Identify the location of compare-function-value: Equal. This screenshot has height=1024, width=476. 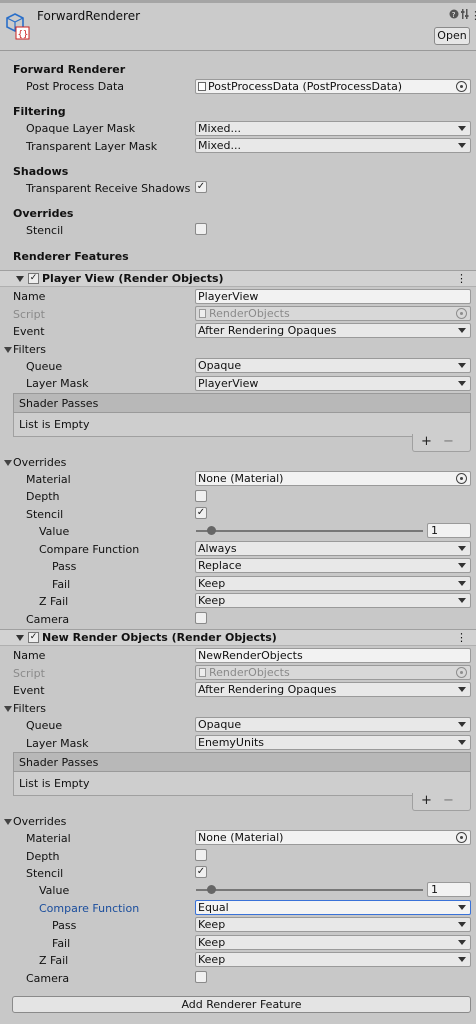
(213, 907).